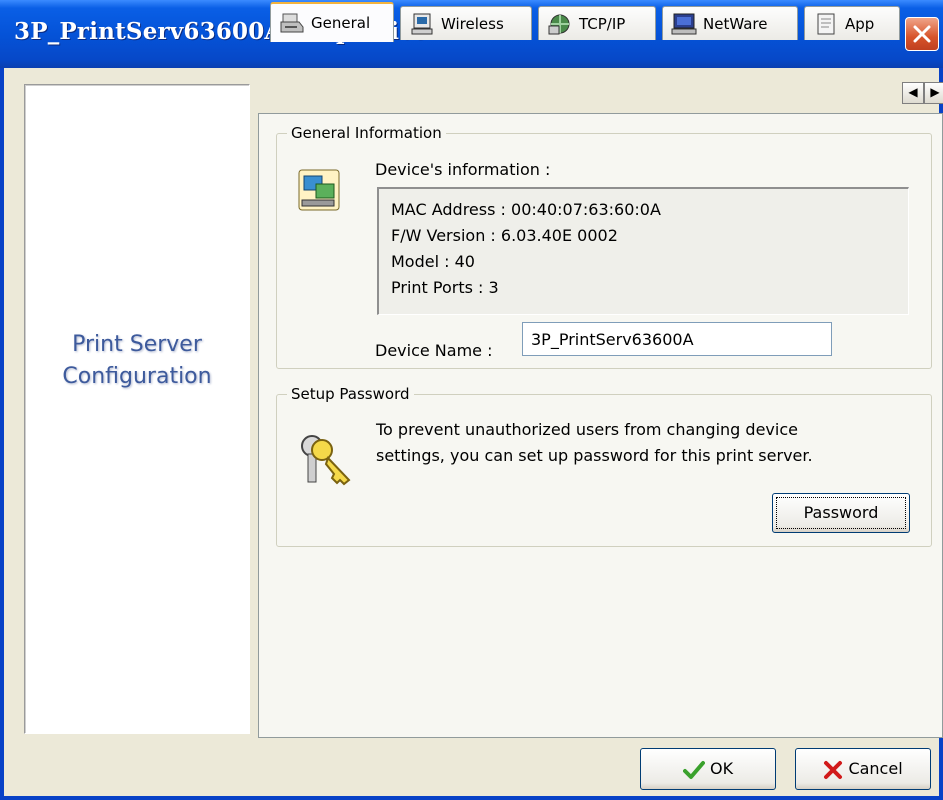 The width and height of the screenshot is (943, 800). Describe the element at coordinates (677, 339) in the screenshot. I see `device-name-field` at that location.